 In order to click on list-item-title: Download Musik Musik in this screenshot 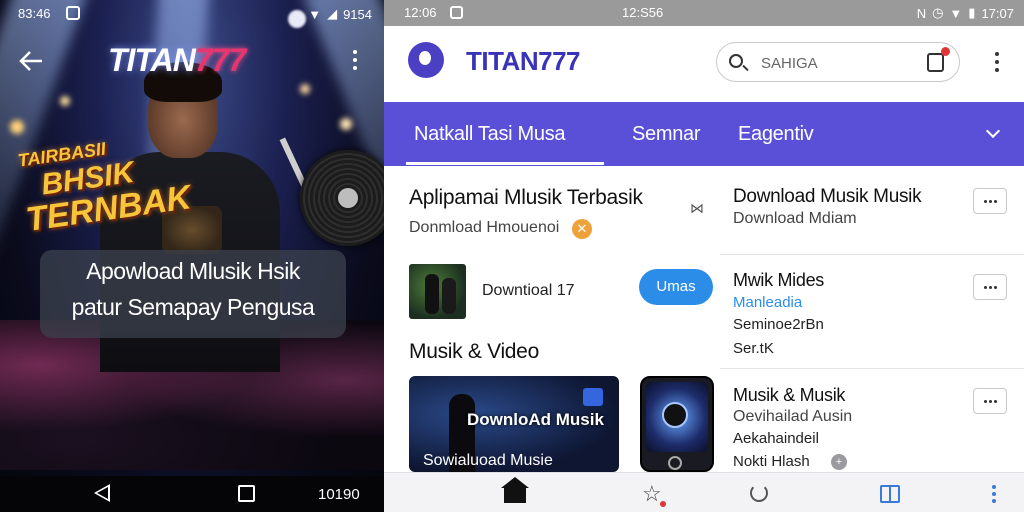, I will do `click(827, 197)`.